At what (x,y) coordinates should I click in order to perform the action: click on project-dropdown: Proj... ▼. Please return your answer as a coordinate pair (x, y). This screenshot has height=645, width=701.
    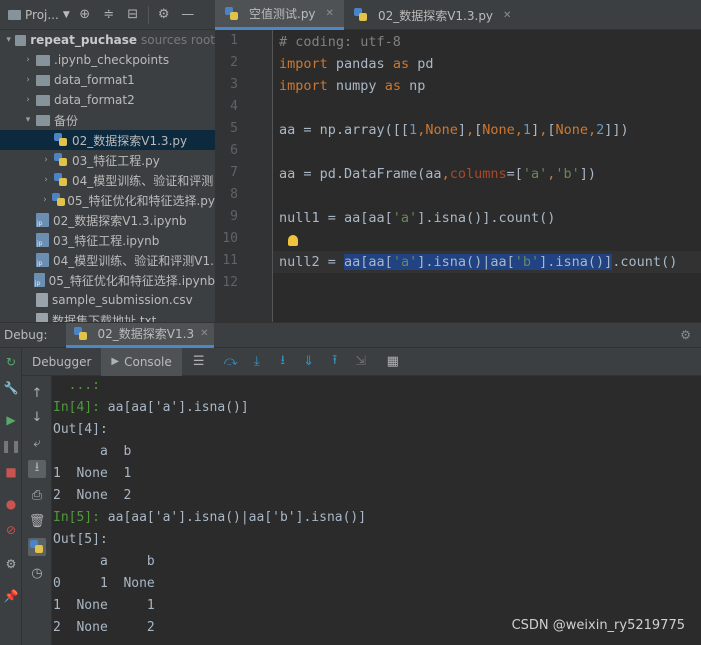
    Looking at the image, I should click on (39, 15).